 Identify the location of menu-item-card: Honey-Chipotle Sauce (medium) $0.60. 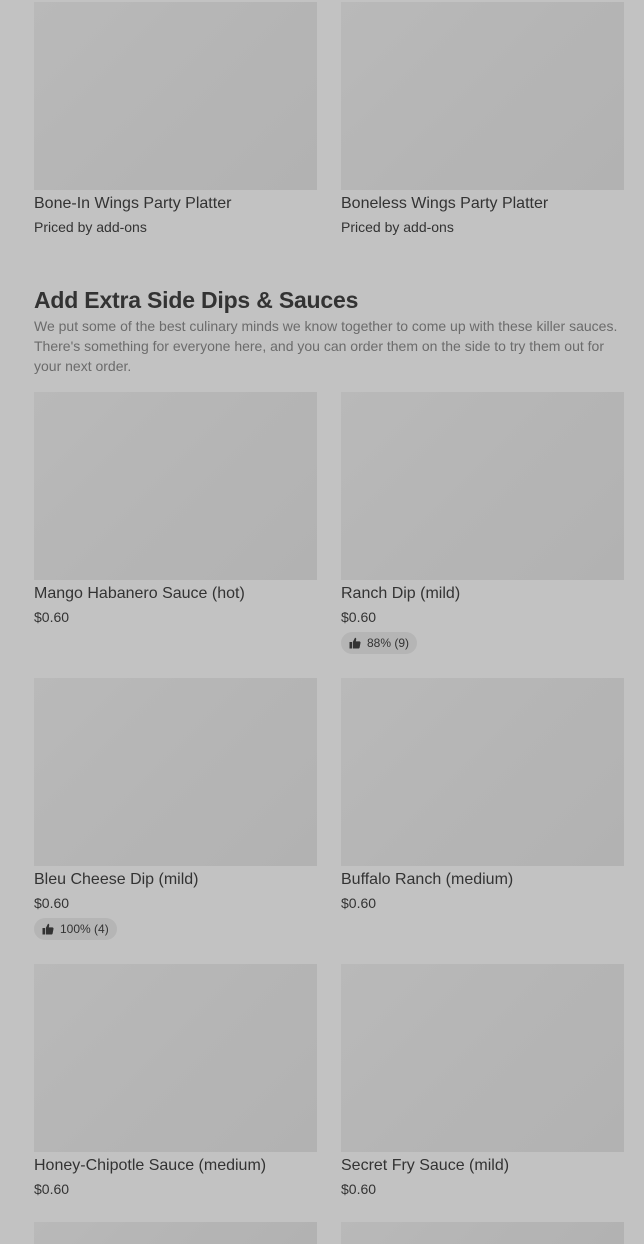
(175, 1081).